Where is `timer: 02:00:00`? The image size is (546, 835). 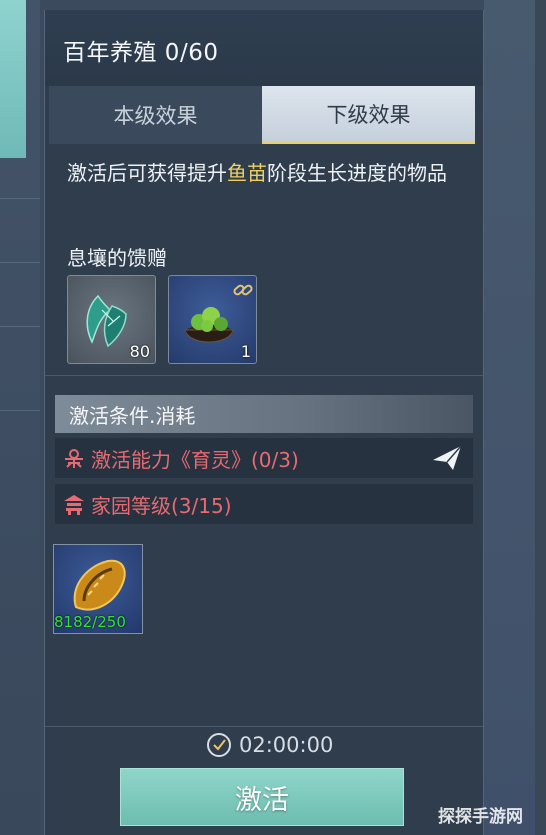
timer: 02:00:00 is located at coordinates (269, 745).